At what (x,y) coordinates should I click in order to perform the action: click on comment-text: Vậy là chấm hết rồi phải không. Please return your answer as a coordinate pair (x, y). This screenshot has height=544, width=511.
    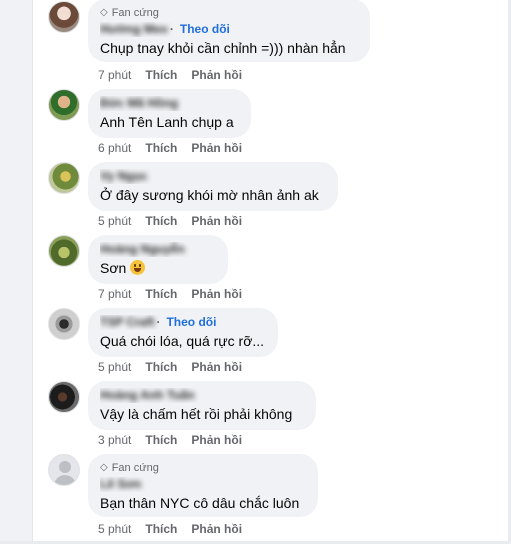
    Looking at the image, I should click on (196, 414).